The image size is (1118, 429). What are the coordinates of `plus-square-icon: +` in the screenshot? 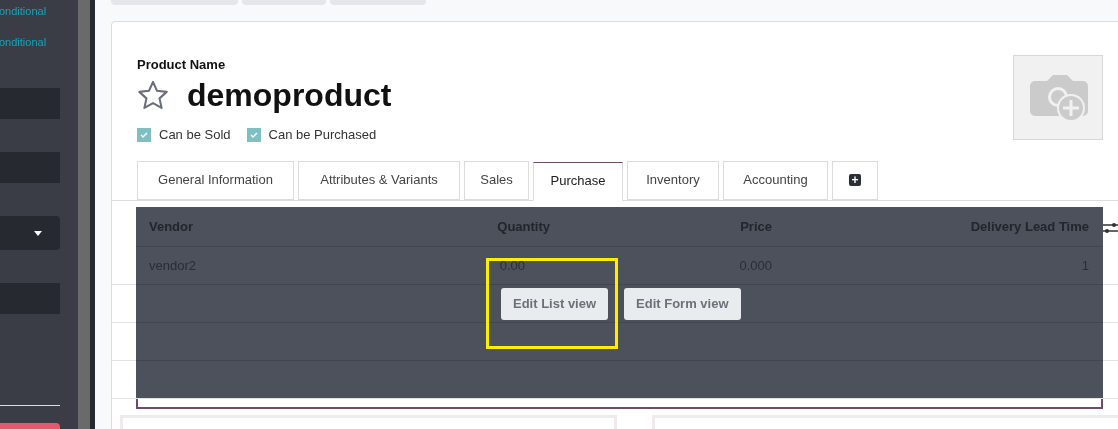 It's located at (855, 180).